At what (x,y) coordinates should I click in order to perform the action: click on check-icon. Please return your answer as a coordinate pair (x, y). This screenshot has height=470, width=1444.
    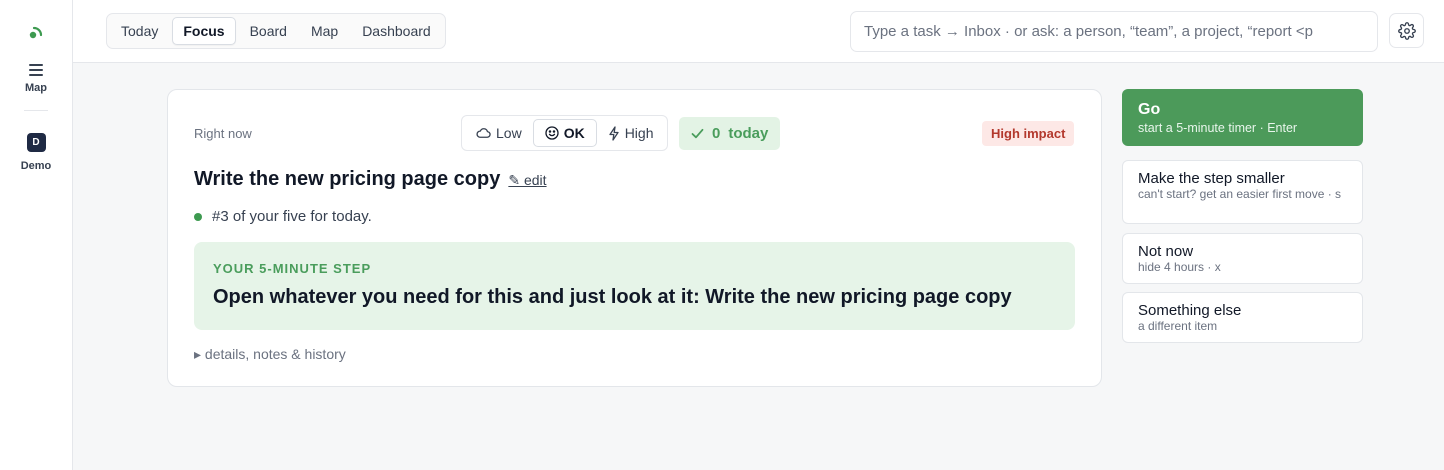
    Looking at the image, I should click on (697, 133).